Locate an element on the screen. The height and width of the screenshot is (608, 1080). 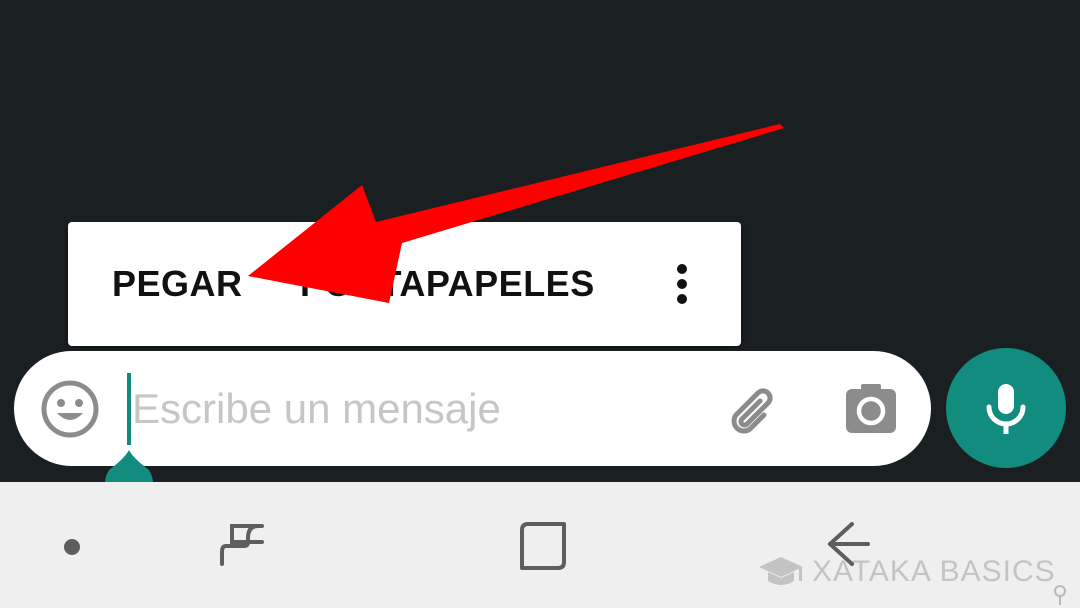
home-button is located at coordinates (544, 546).